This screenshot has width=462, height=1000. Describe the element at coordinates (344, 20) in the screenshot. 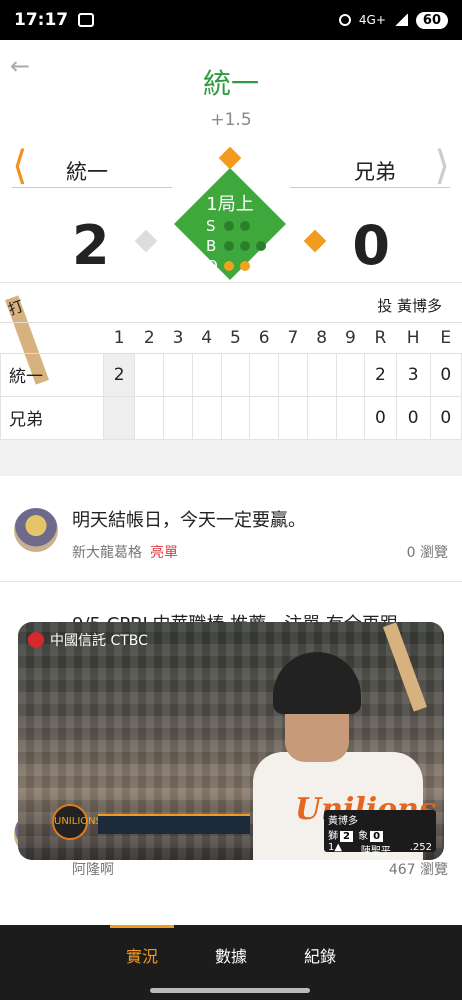

I see `dnd-icon` at that location.